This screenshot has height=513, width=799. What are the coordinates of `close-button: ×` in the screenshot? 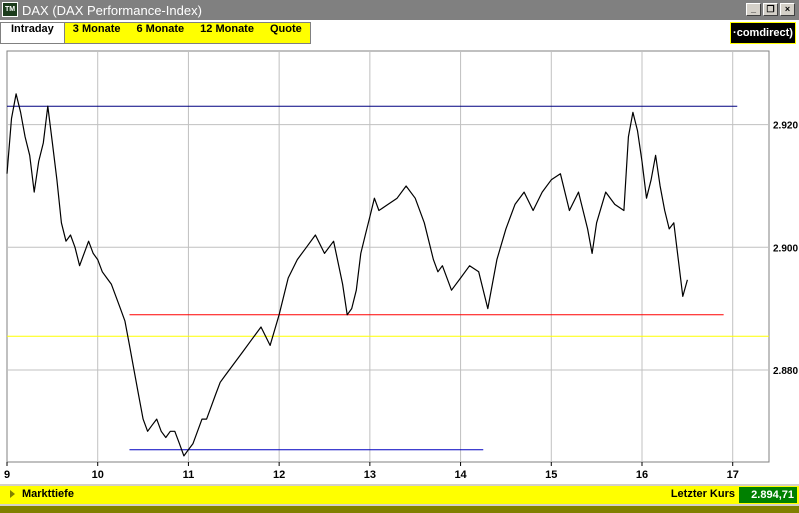 It's located at (787, 9).